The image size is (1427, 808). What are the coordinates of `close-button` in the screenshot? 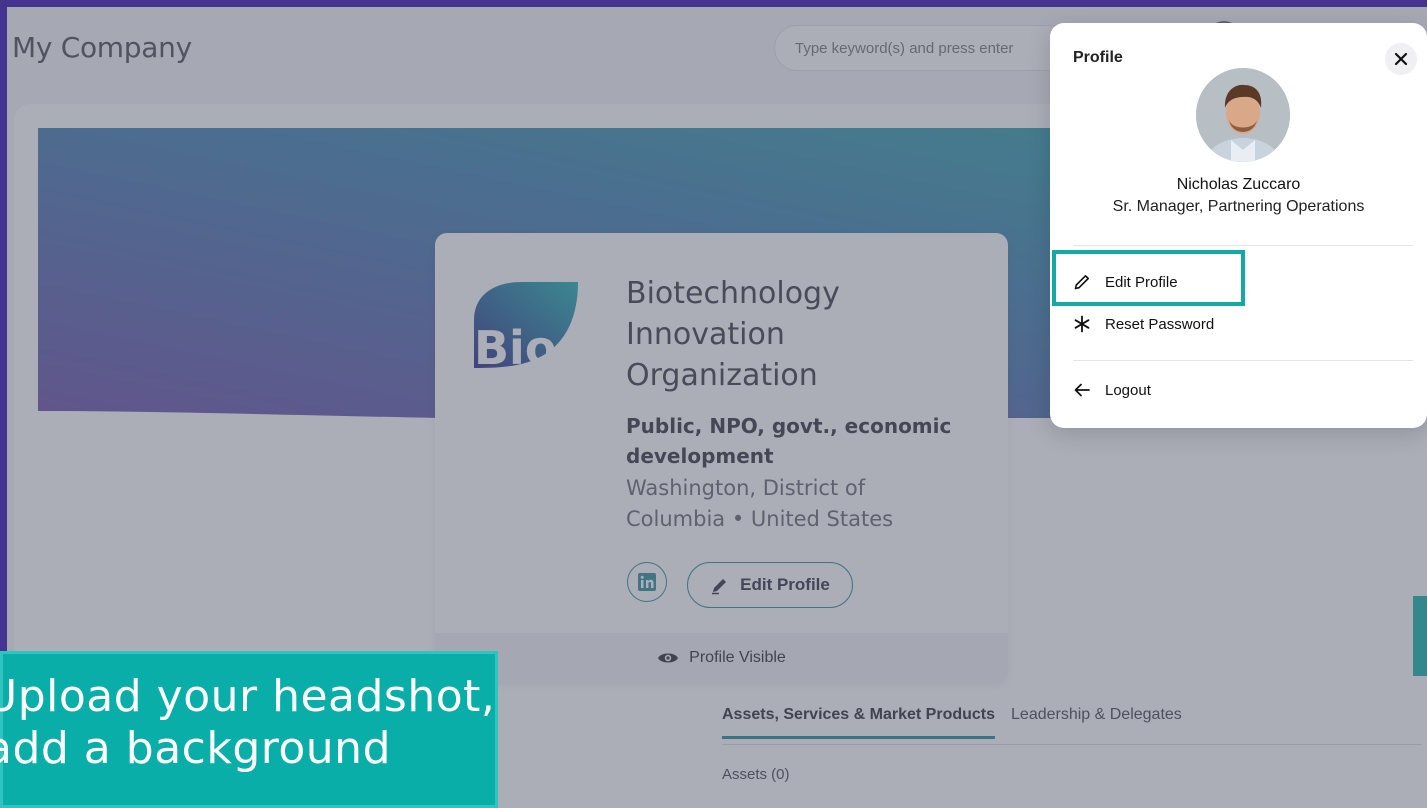 It's located at (1401, 59).